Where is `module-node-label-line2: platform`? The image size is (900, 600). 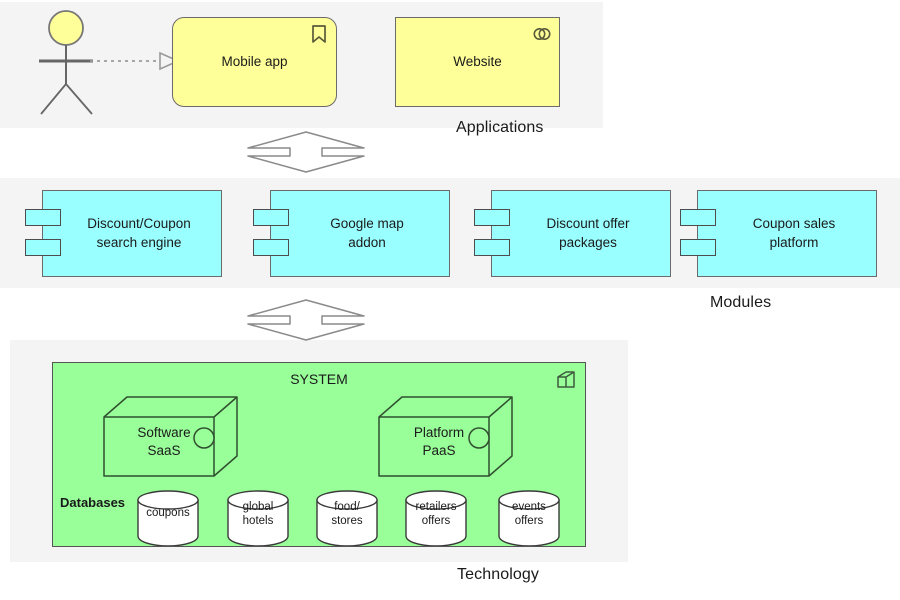 module-node-label-line2: platform is located at coordinates (794, 242).